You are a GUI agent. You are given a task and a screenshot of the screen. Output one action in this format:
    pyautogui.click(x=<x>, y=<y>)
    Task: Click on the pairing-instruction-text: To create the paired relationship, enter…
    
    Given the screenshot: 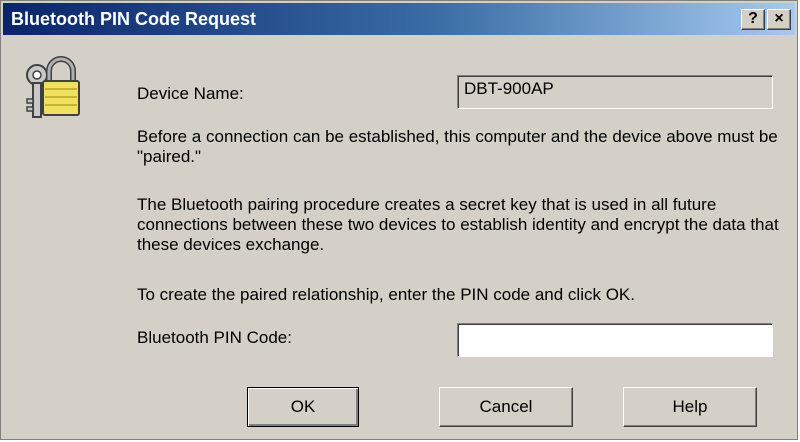 What is the action you would take?
    pyautogui.click(x=386, y=294)
    